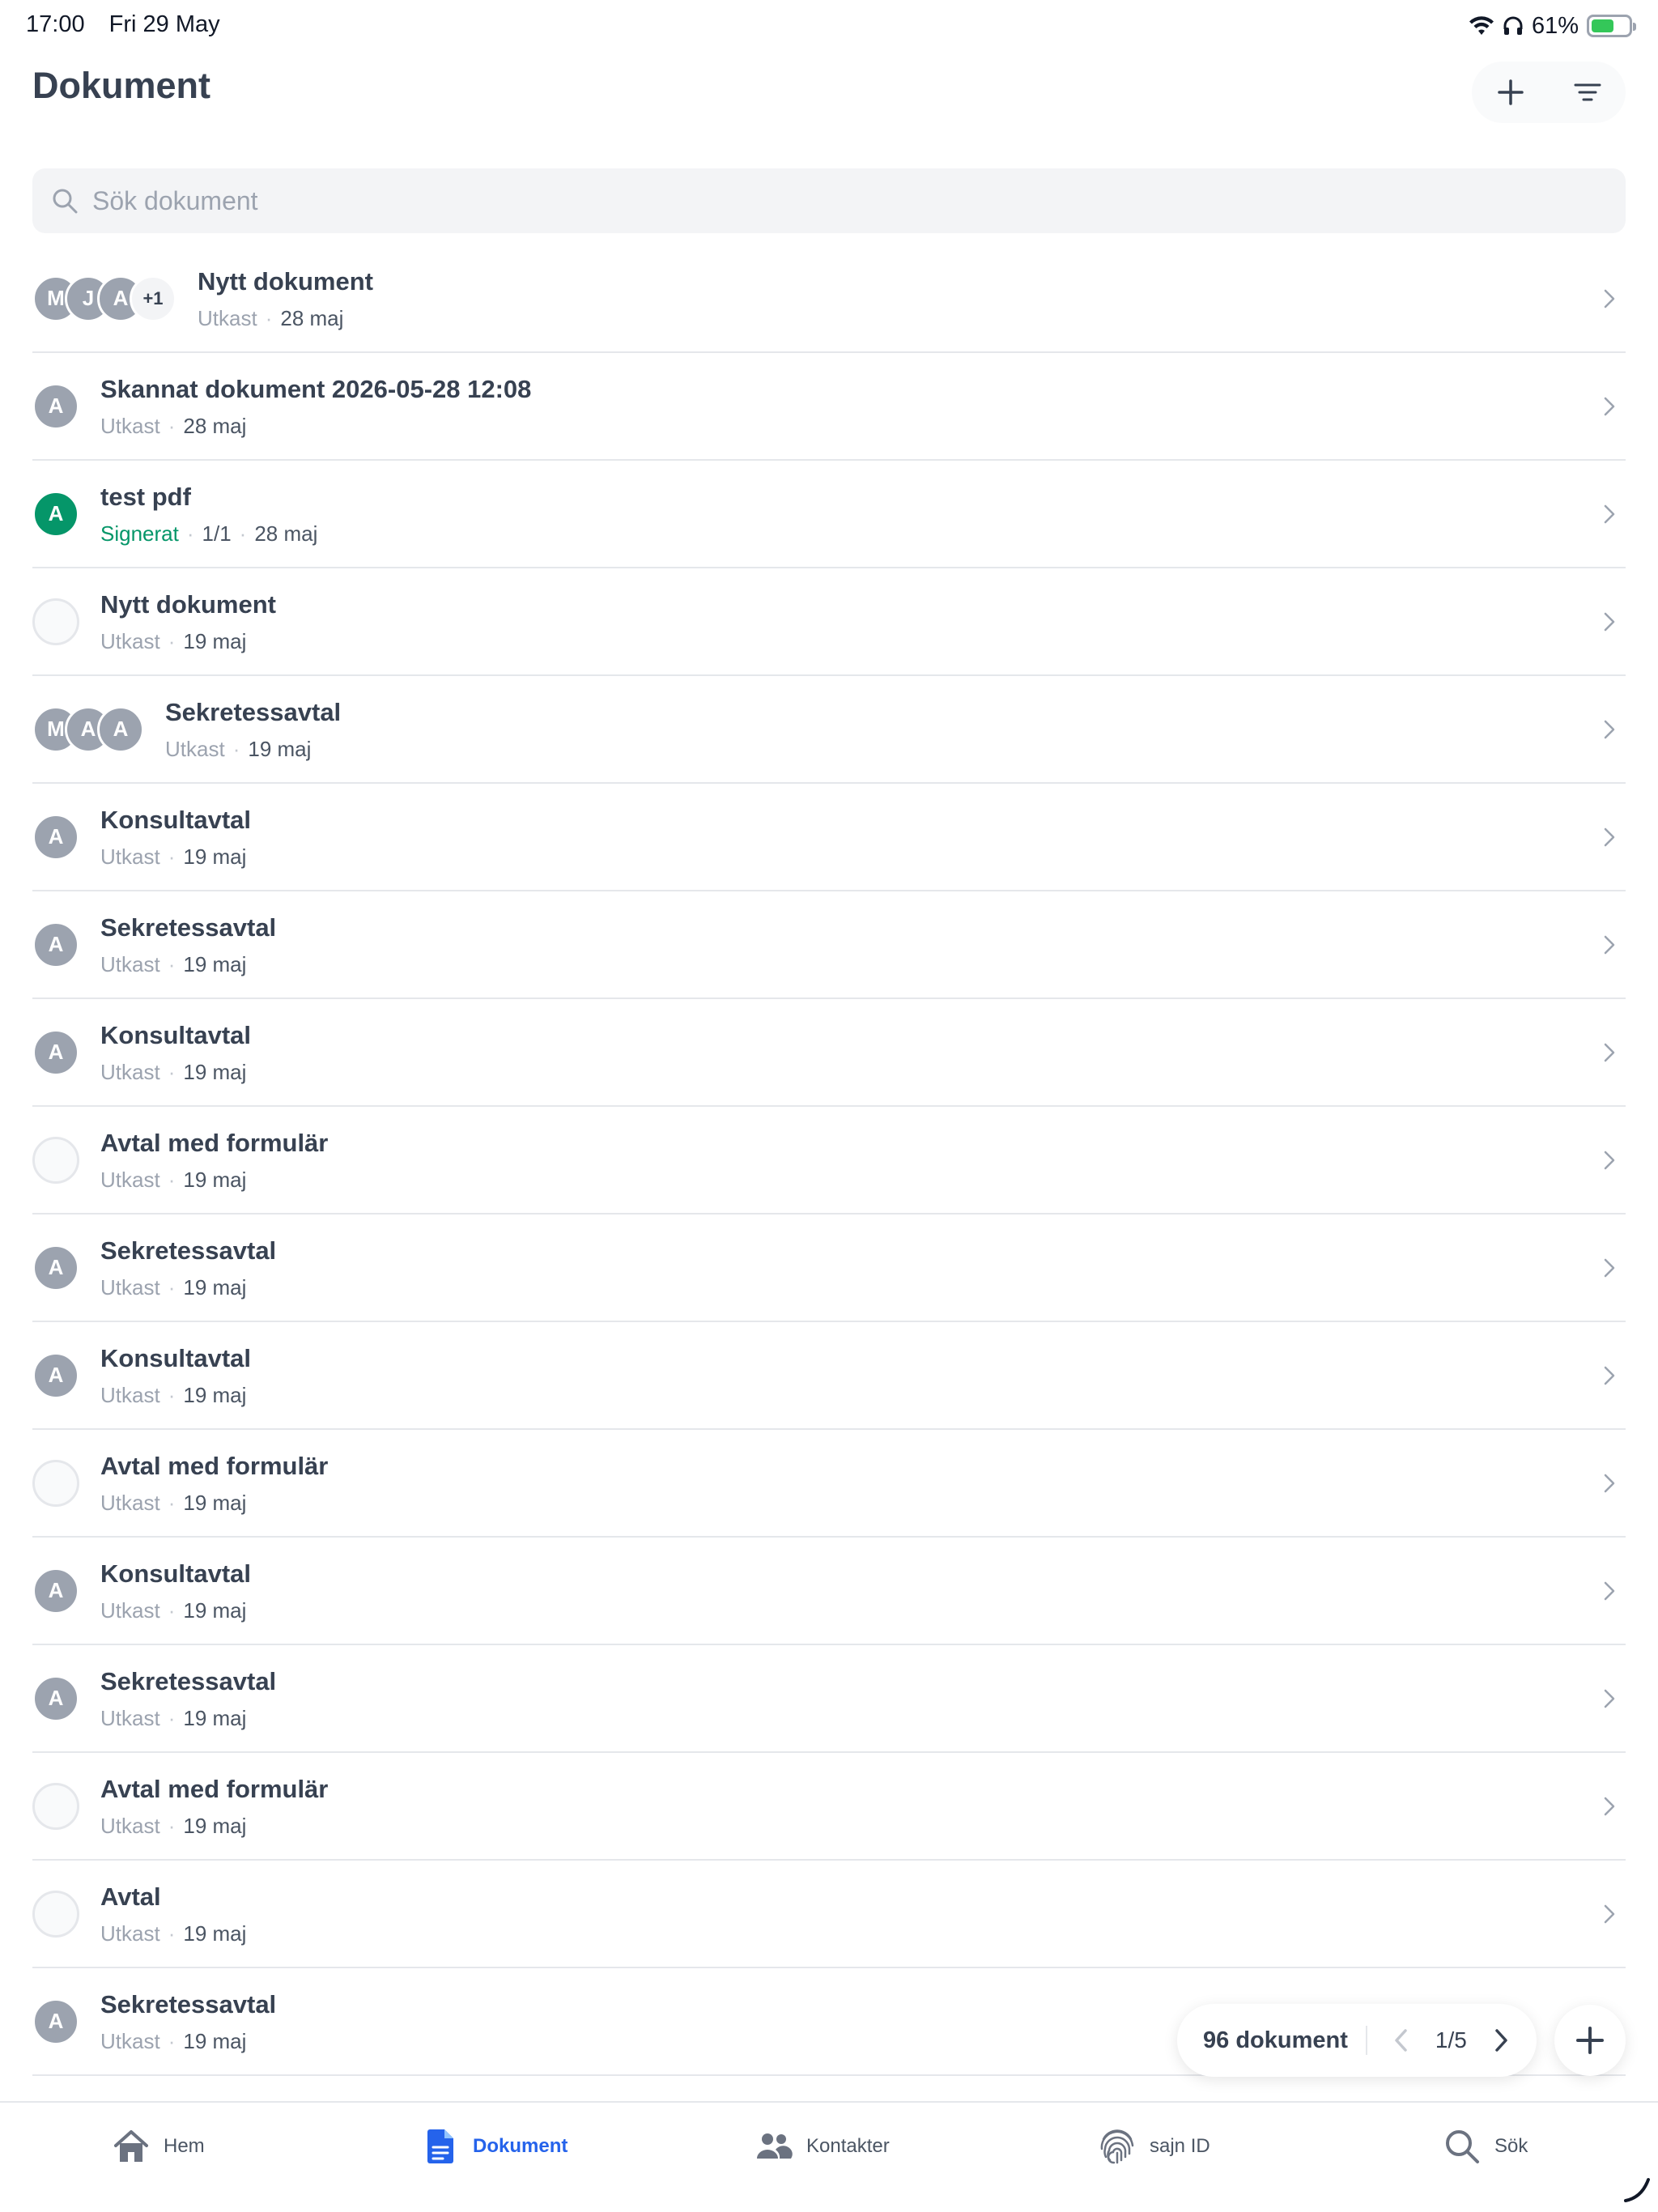  Describe the element at coordinates (173, 1914) in the screenshot. I see `document-text: Avtal Utkast · 19 maj` at that location.